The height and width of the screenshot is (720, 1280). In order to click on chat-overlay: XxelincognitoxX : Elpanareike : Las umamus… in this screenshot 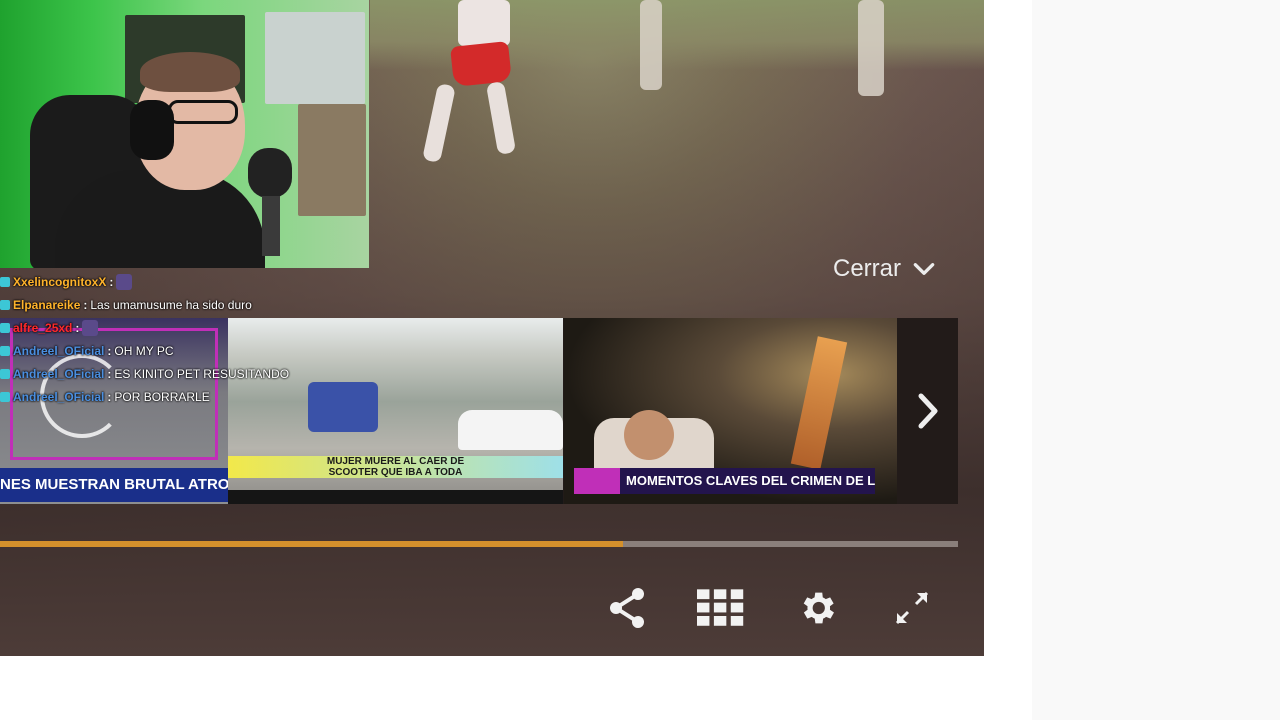, I will do `click(165, 339)`.